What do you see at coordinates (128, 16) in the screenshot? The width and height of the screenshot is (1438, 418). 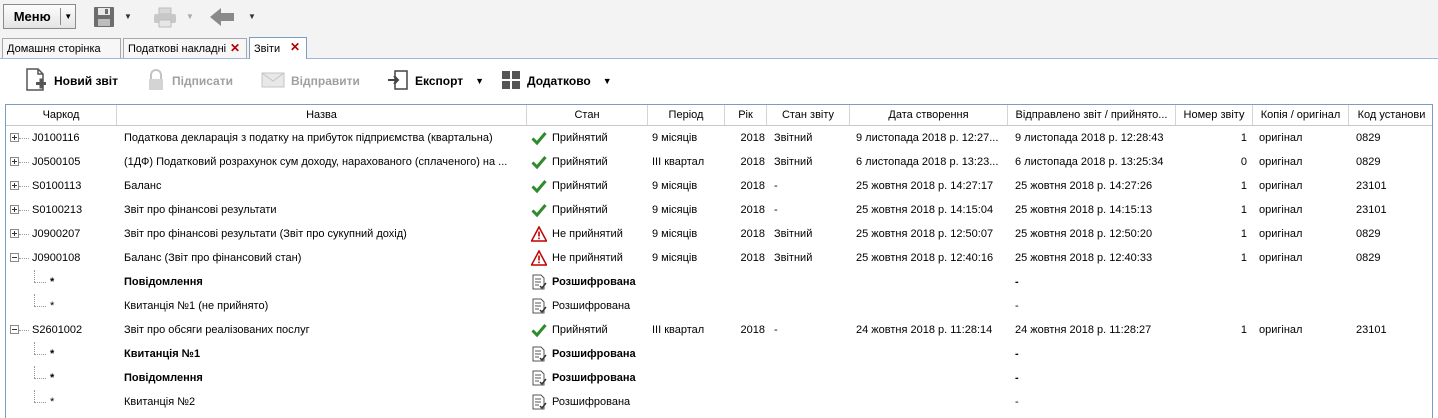 I see `save-dropdown-icon: ▼` at bounding box center [128, 16].